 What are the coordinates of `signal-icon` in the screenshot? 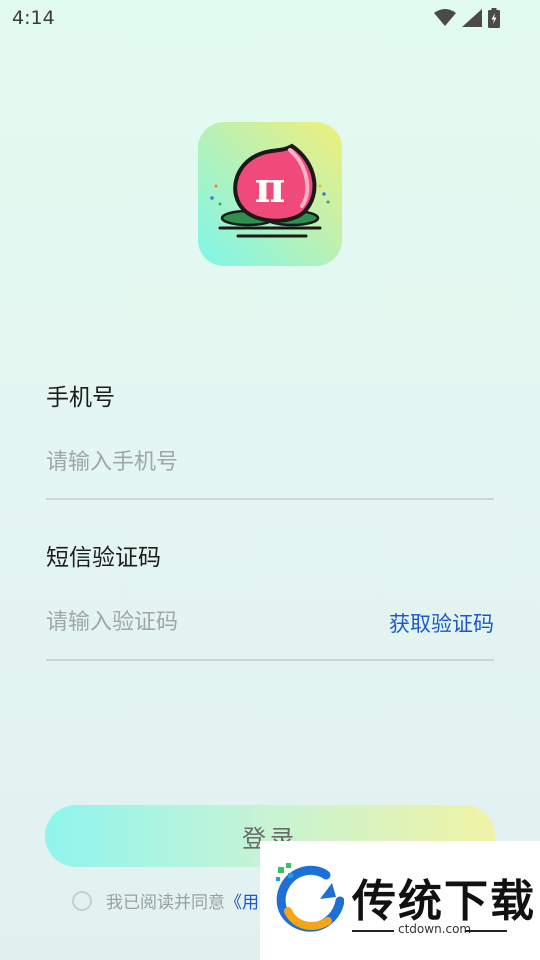 It's located at (472, 18).